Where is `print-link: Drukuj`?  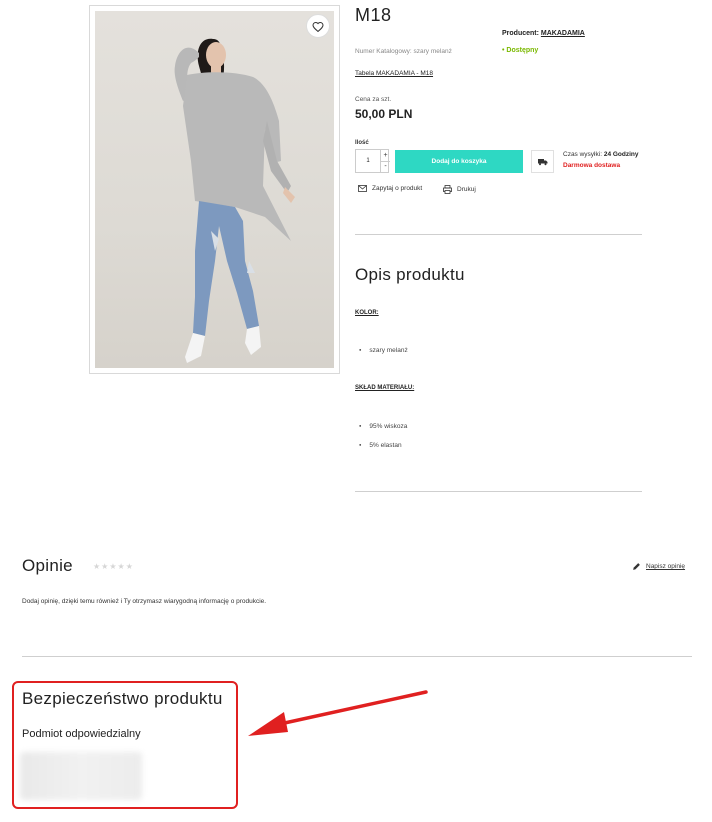 print-link: Drukuj is located at coordinates (459, 189).